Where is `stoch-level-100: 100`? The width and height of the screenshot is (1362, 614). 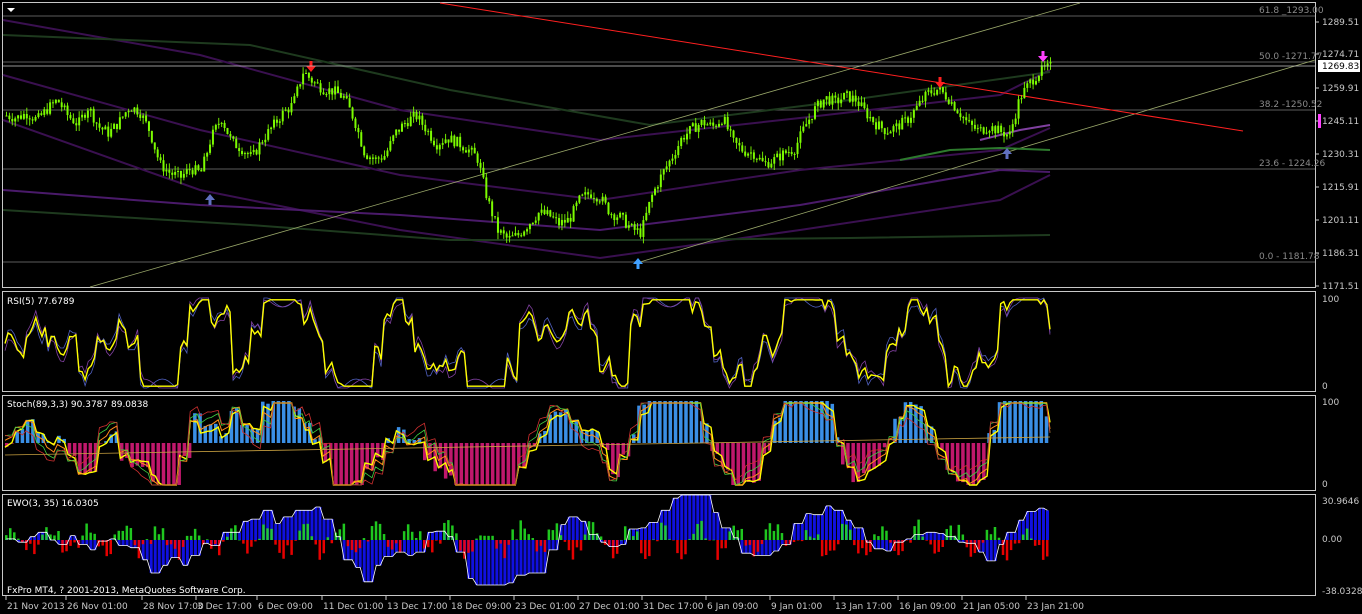
stoch-level-100: 100 is located at coordinates (1330, 403).